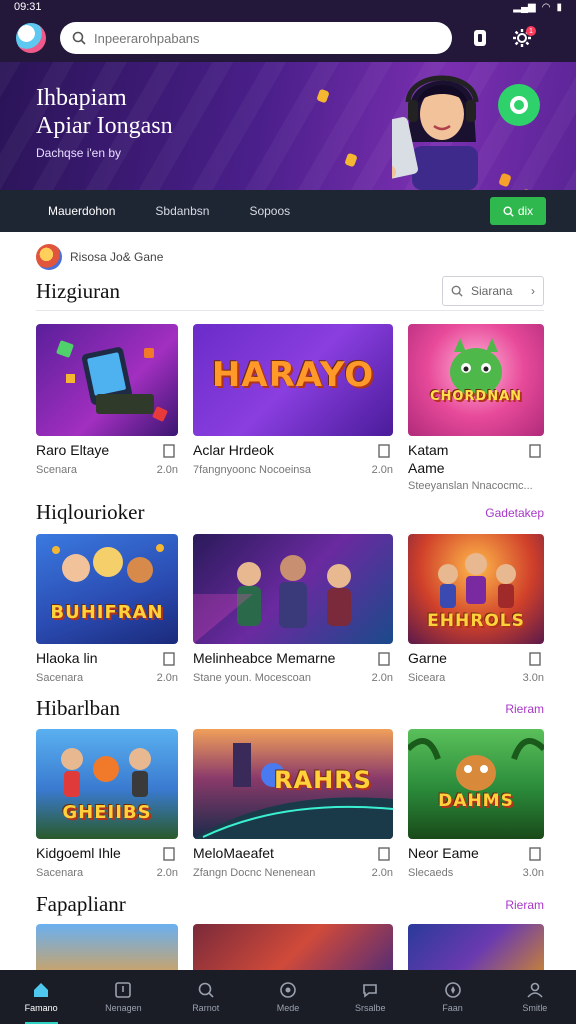 This screenshot has height=1024, width=576. I want to click on phone-illustration, so click(112, 381).